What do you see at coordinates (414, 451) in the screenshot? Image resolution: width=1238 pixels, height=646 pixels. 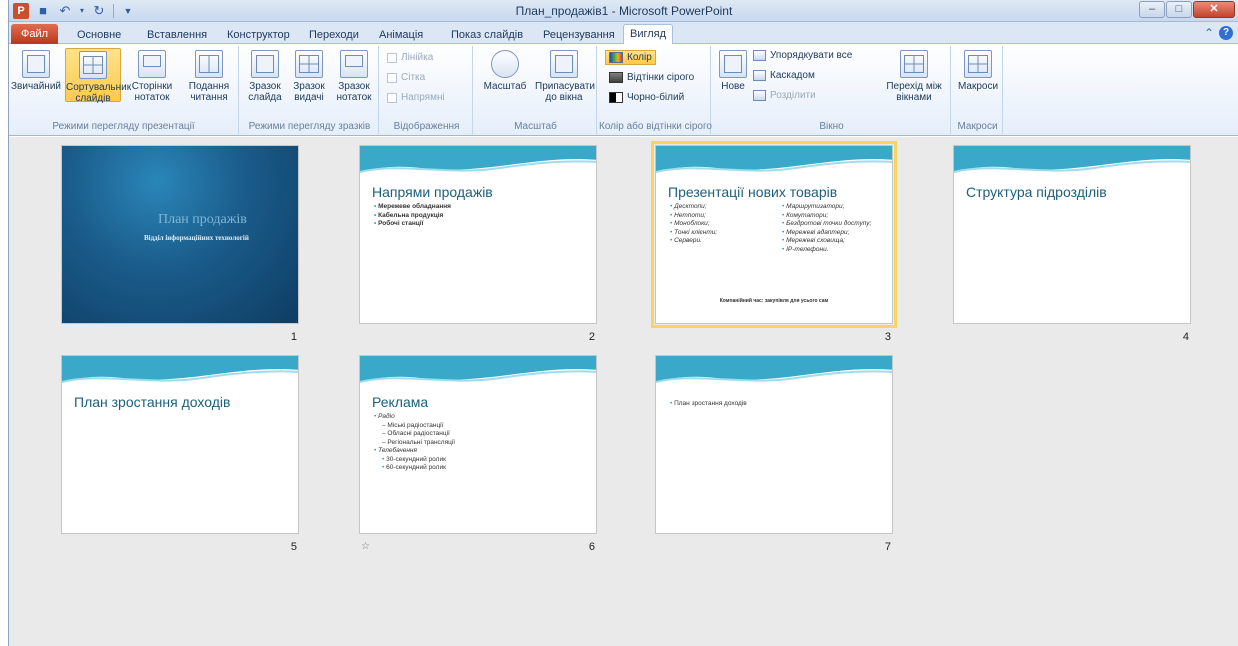 I see `bullet-item: Телебачення` at bounding box center [414, 451].